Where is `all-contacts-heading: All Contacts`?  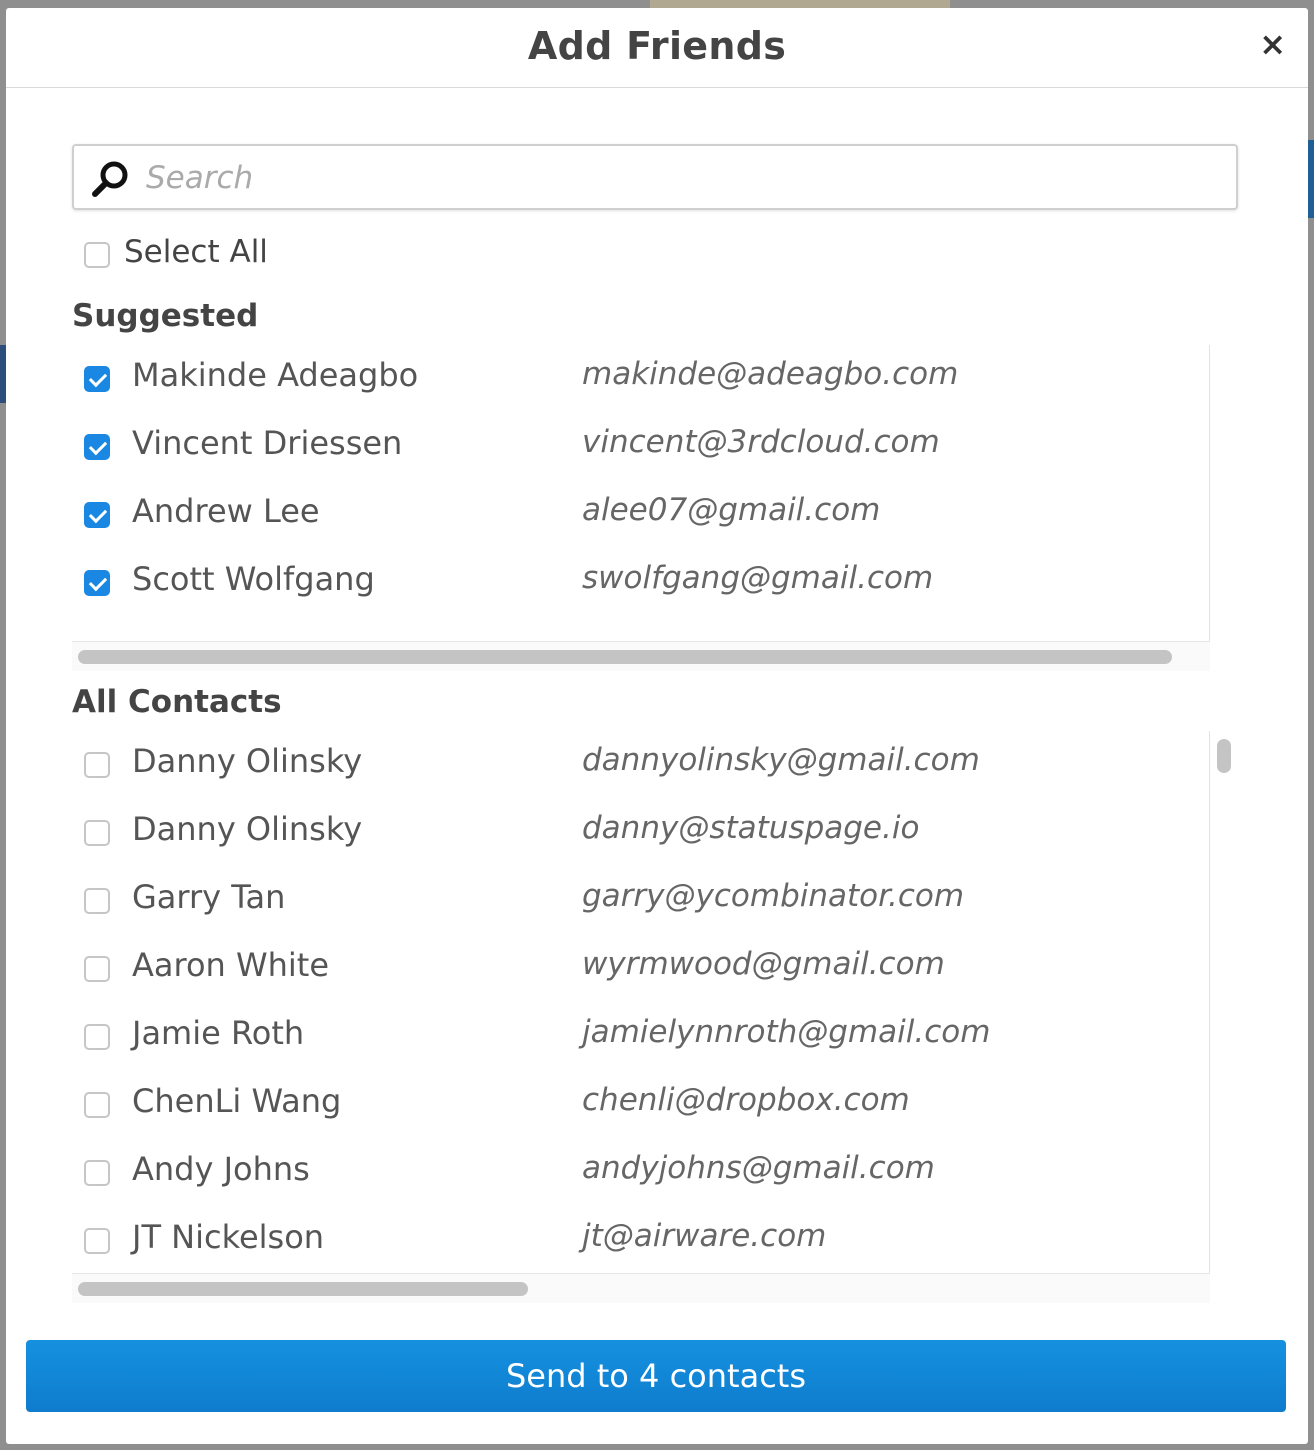
all-contacts-heading: All Contacts is located at coordinates (177, 702).